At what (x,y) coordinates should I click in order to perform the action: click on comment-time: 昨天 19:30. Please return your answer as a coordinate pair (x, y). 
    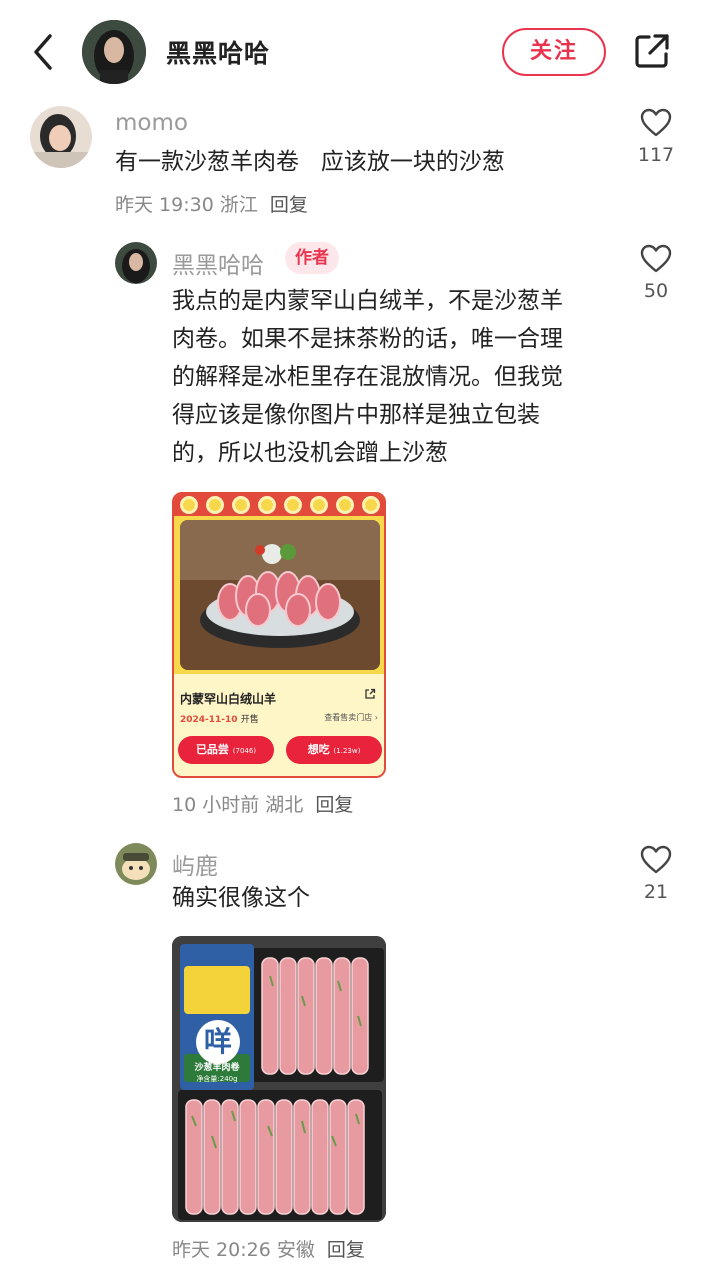
    Looking at the image, I should click on (164, 205).